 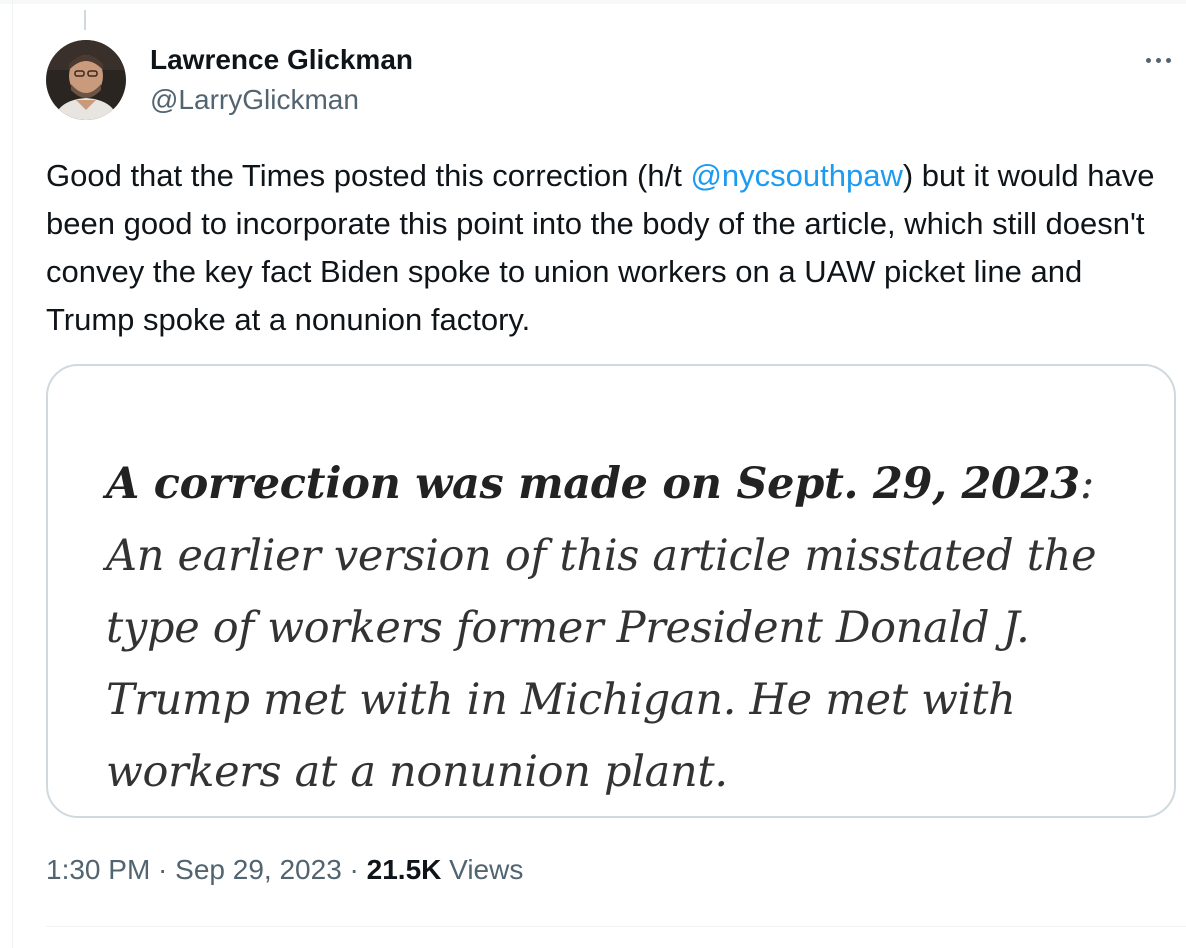 I want to click on author-handle: @LarryGlickman, so click(x=254, y=100).